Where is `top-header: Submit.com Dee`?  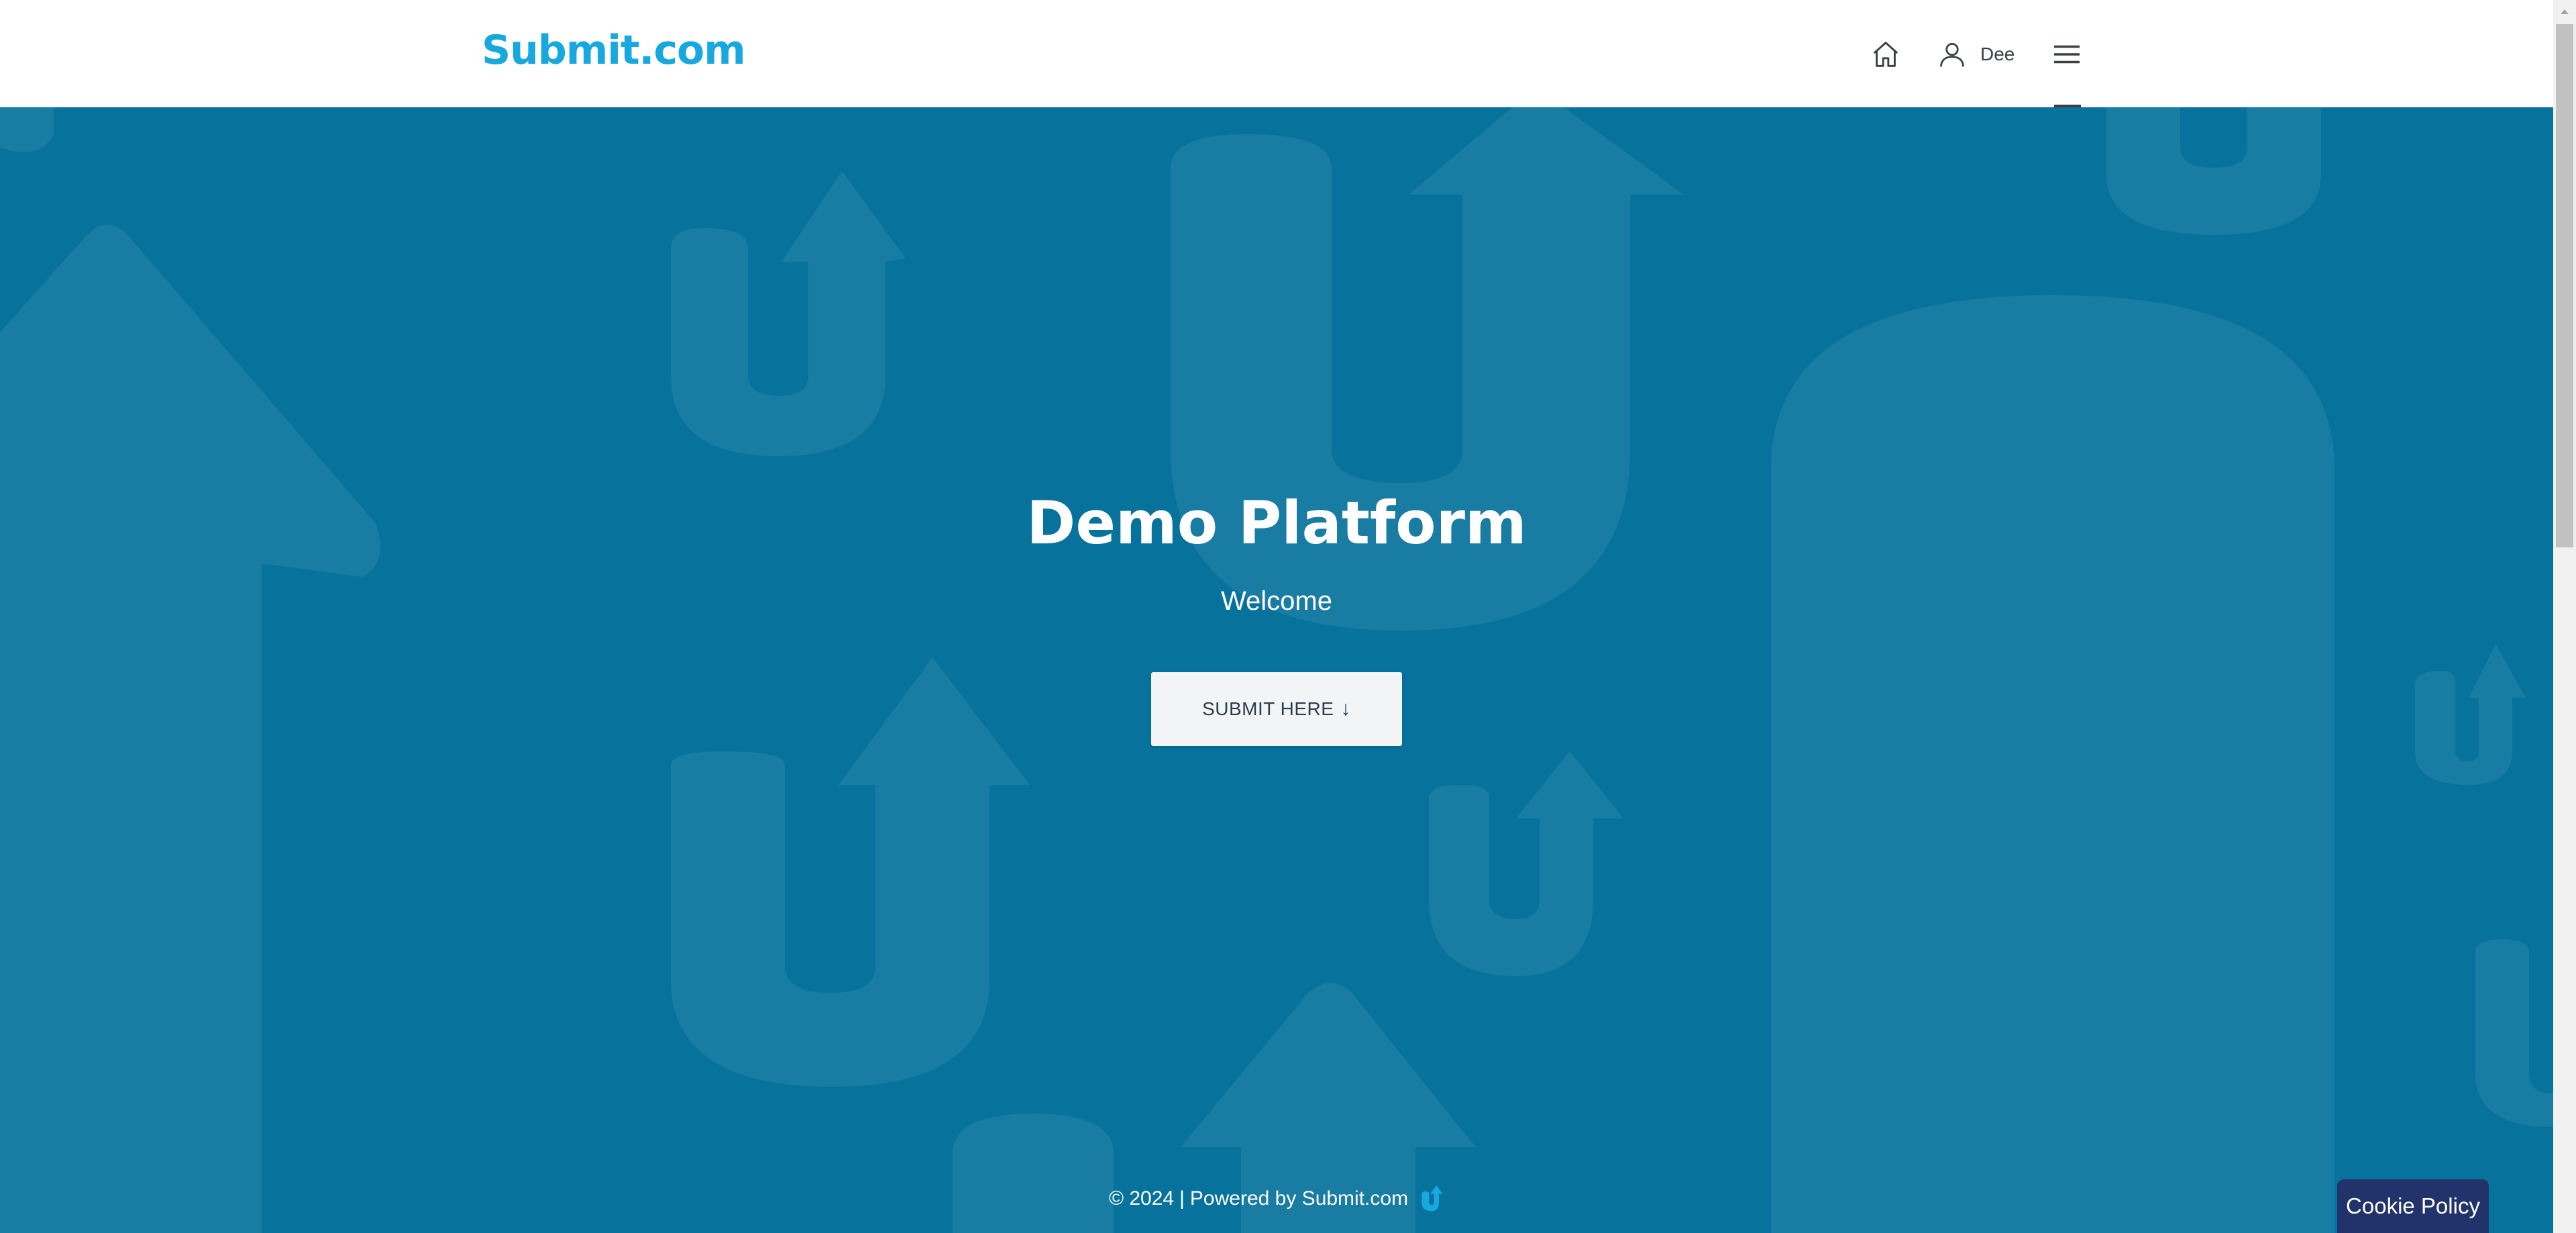
top-header: Submit.com Dee is located at coordinates (1276, 54).